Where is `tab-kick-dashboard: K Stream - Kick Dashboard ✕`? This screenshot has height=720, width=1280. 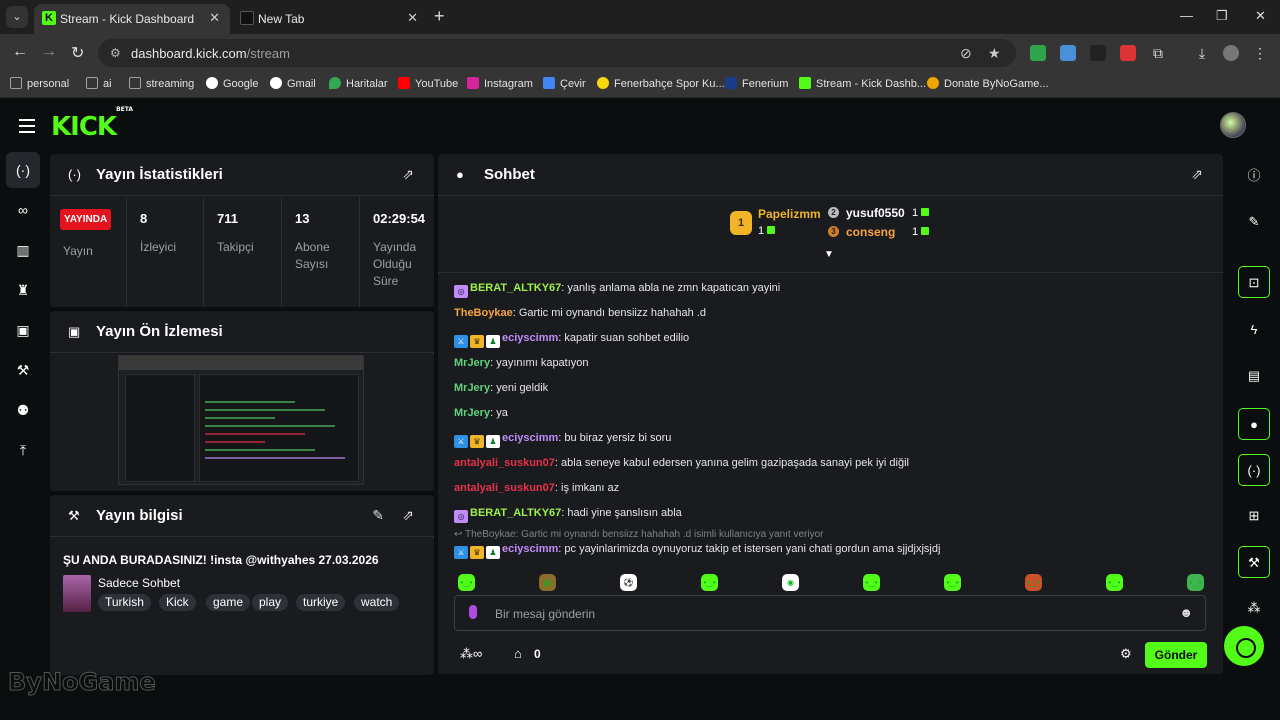 tab-kick-dashboard: K Stream - Kick Dashboard ✕ is located at coordinates (132, 19).